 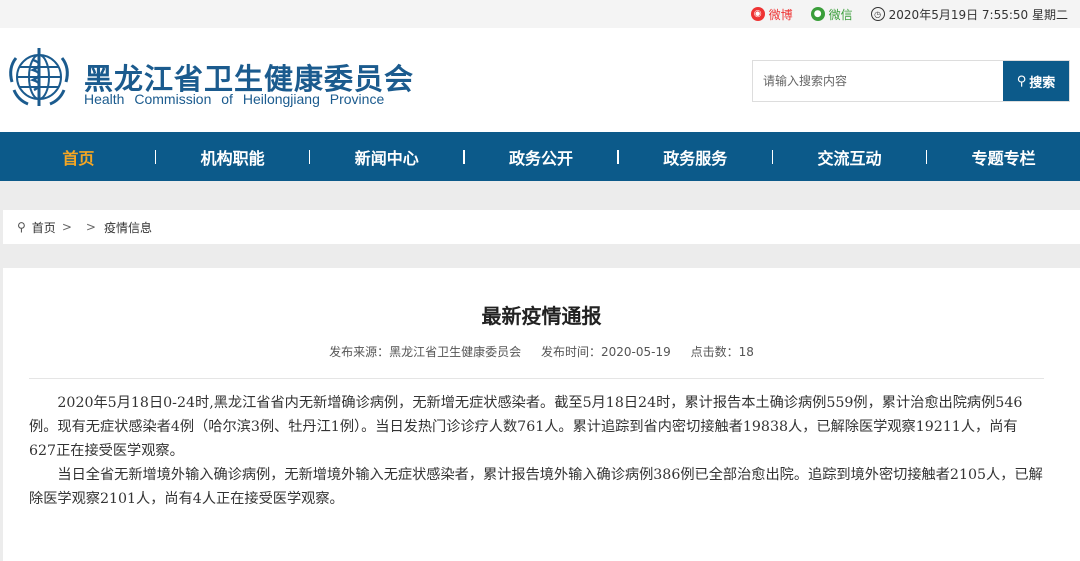 What do you see at coordinates (695, 157) in the screenshot?
I see `nav-item-gov-services: 政务服务` at bounding box center [695, 157].